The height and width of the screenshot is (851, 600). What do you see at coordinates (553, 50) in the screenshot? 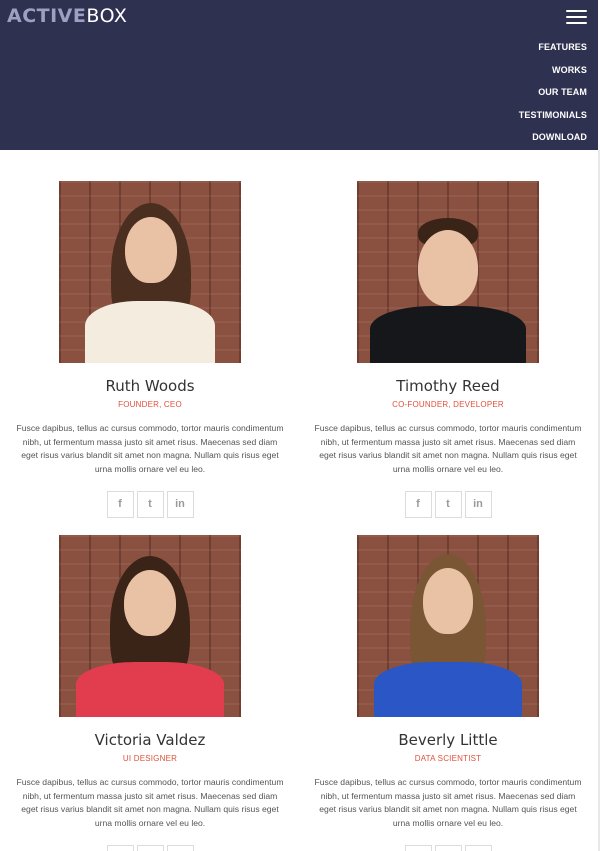
I see `nav-item-features: FEATURES` at bounding box center [553, 50].